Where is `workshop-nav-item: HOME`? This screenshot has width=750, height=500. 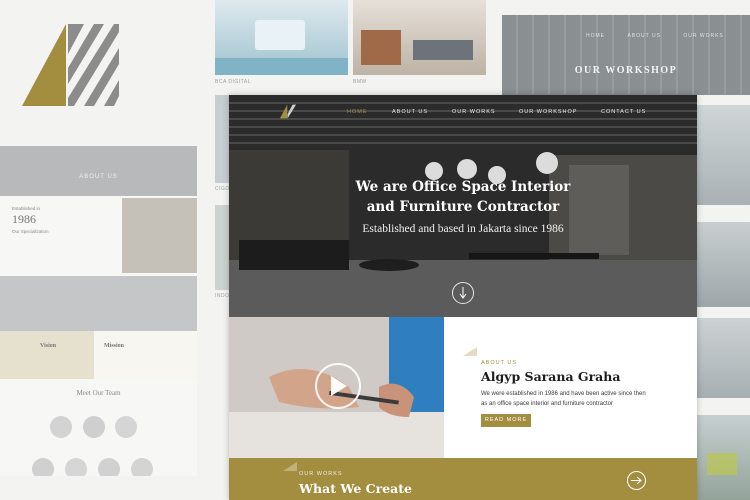
workshop-nav-item: HOME is located at coordinates (595, 36).